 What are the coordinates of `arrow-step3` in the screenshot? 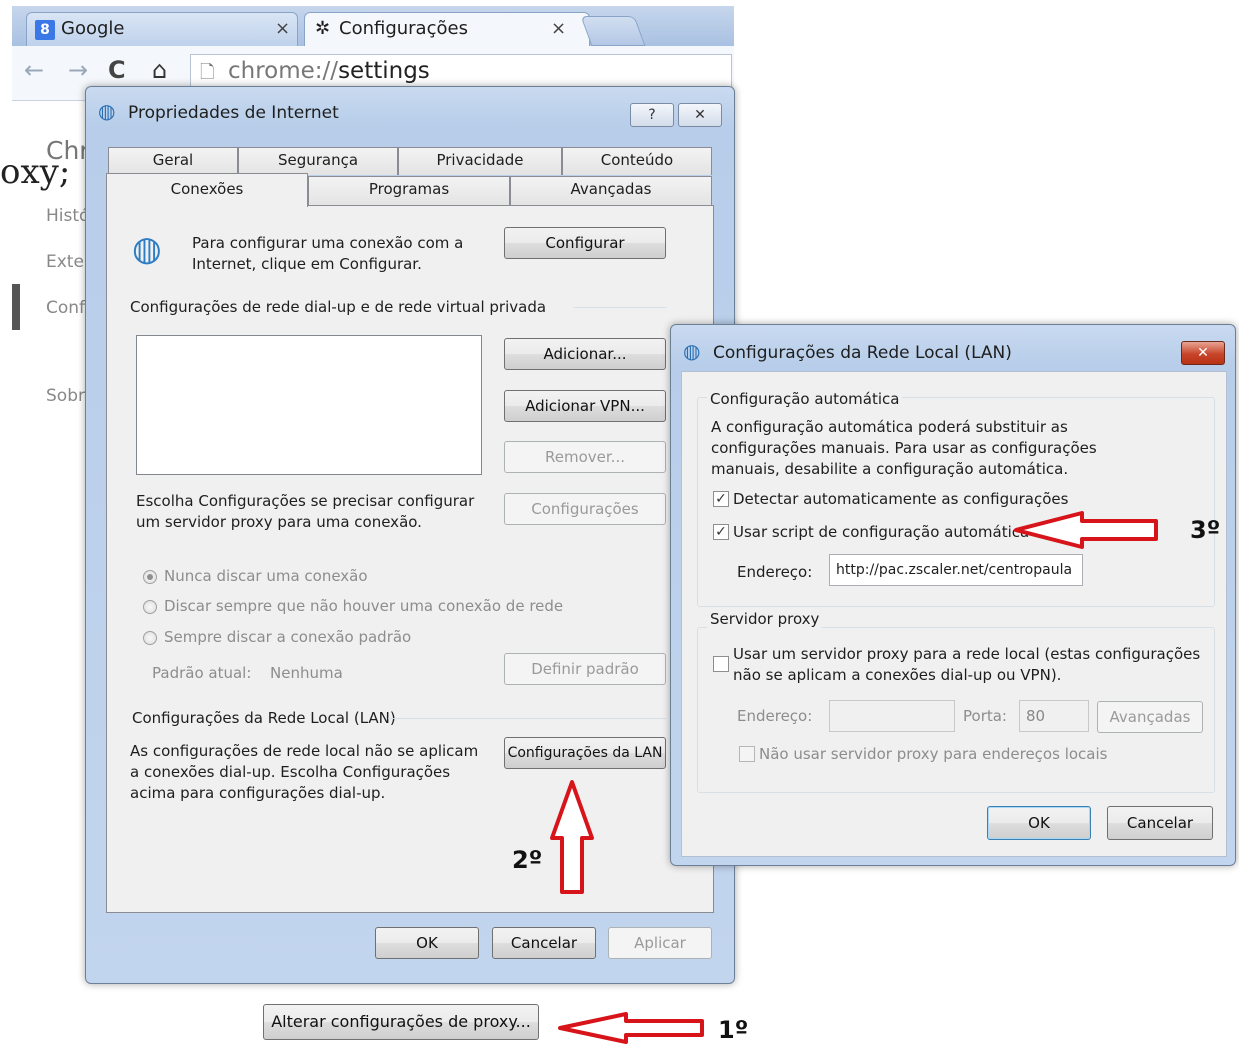 It's located at (1086, 530).